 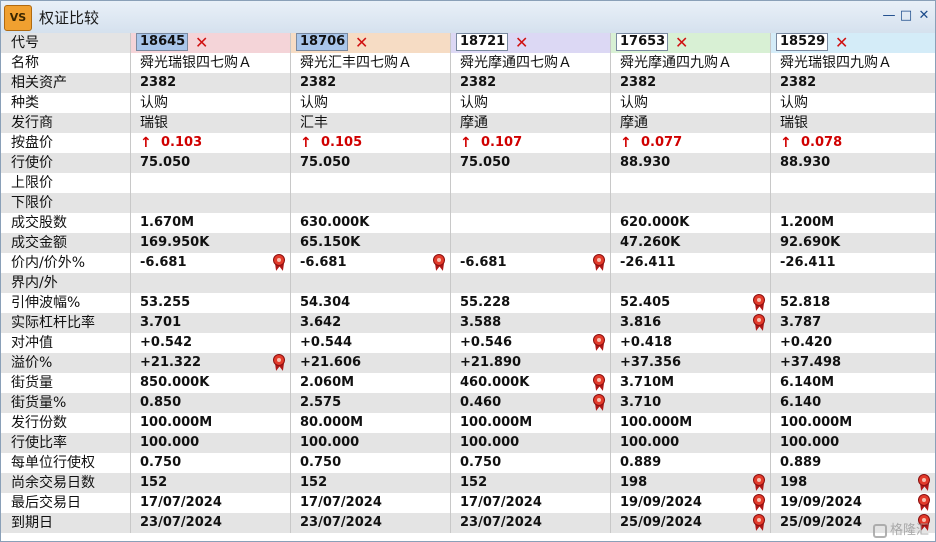 I want to click on table-row: 尚余交易日数 152 152 152 198 198, so click(x=468, y=483).